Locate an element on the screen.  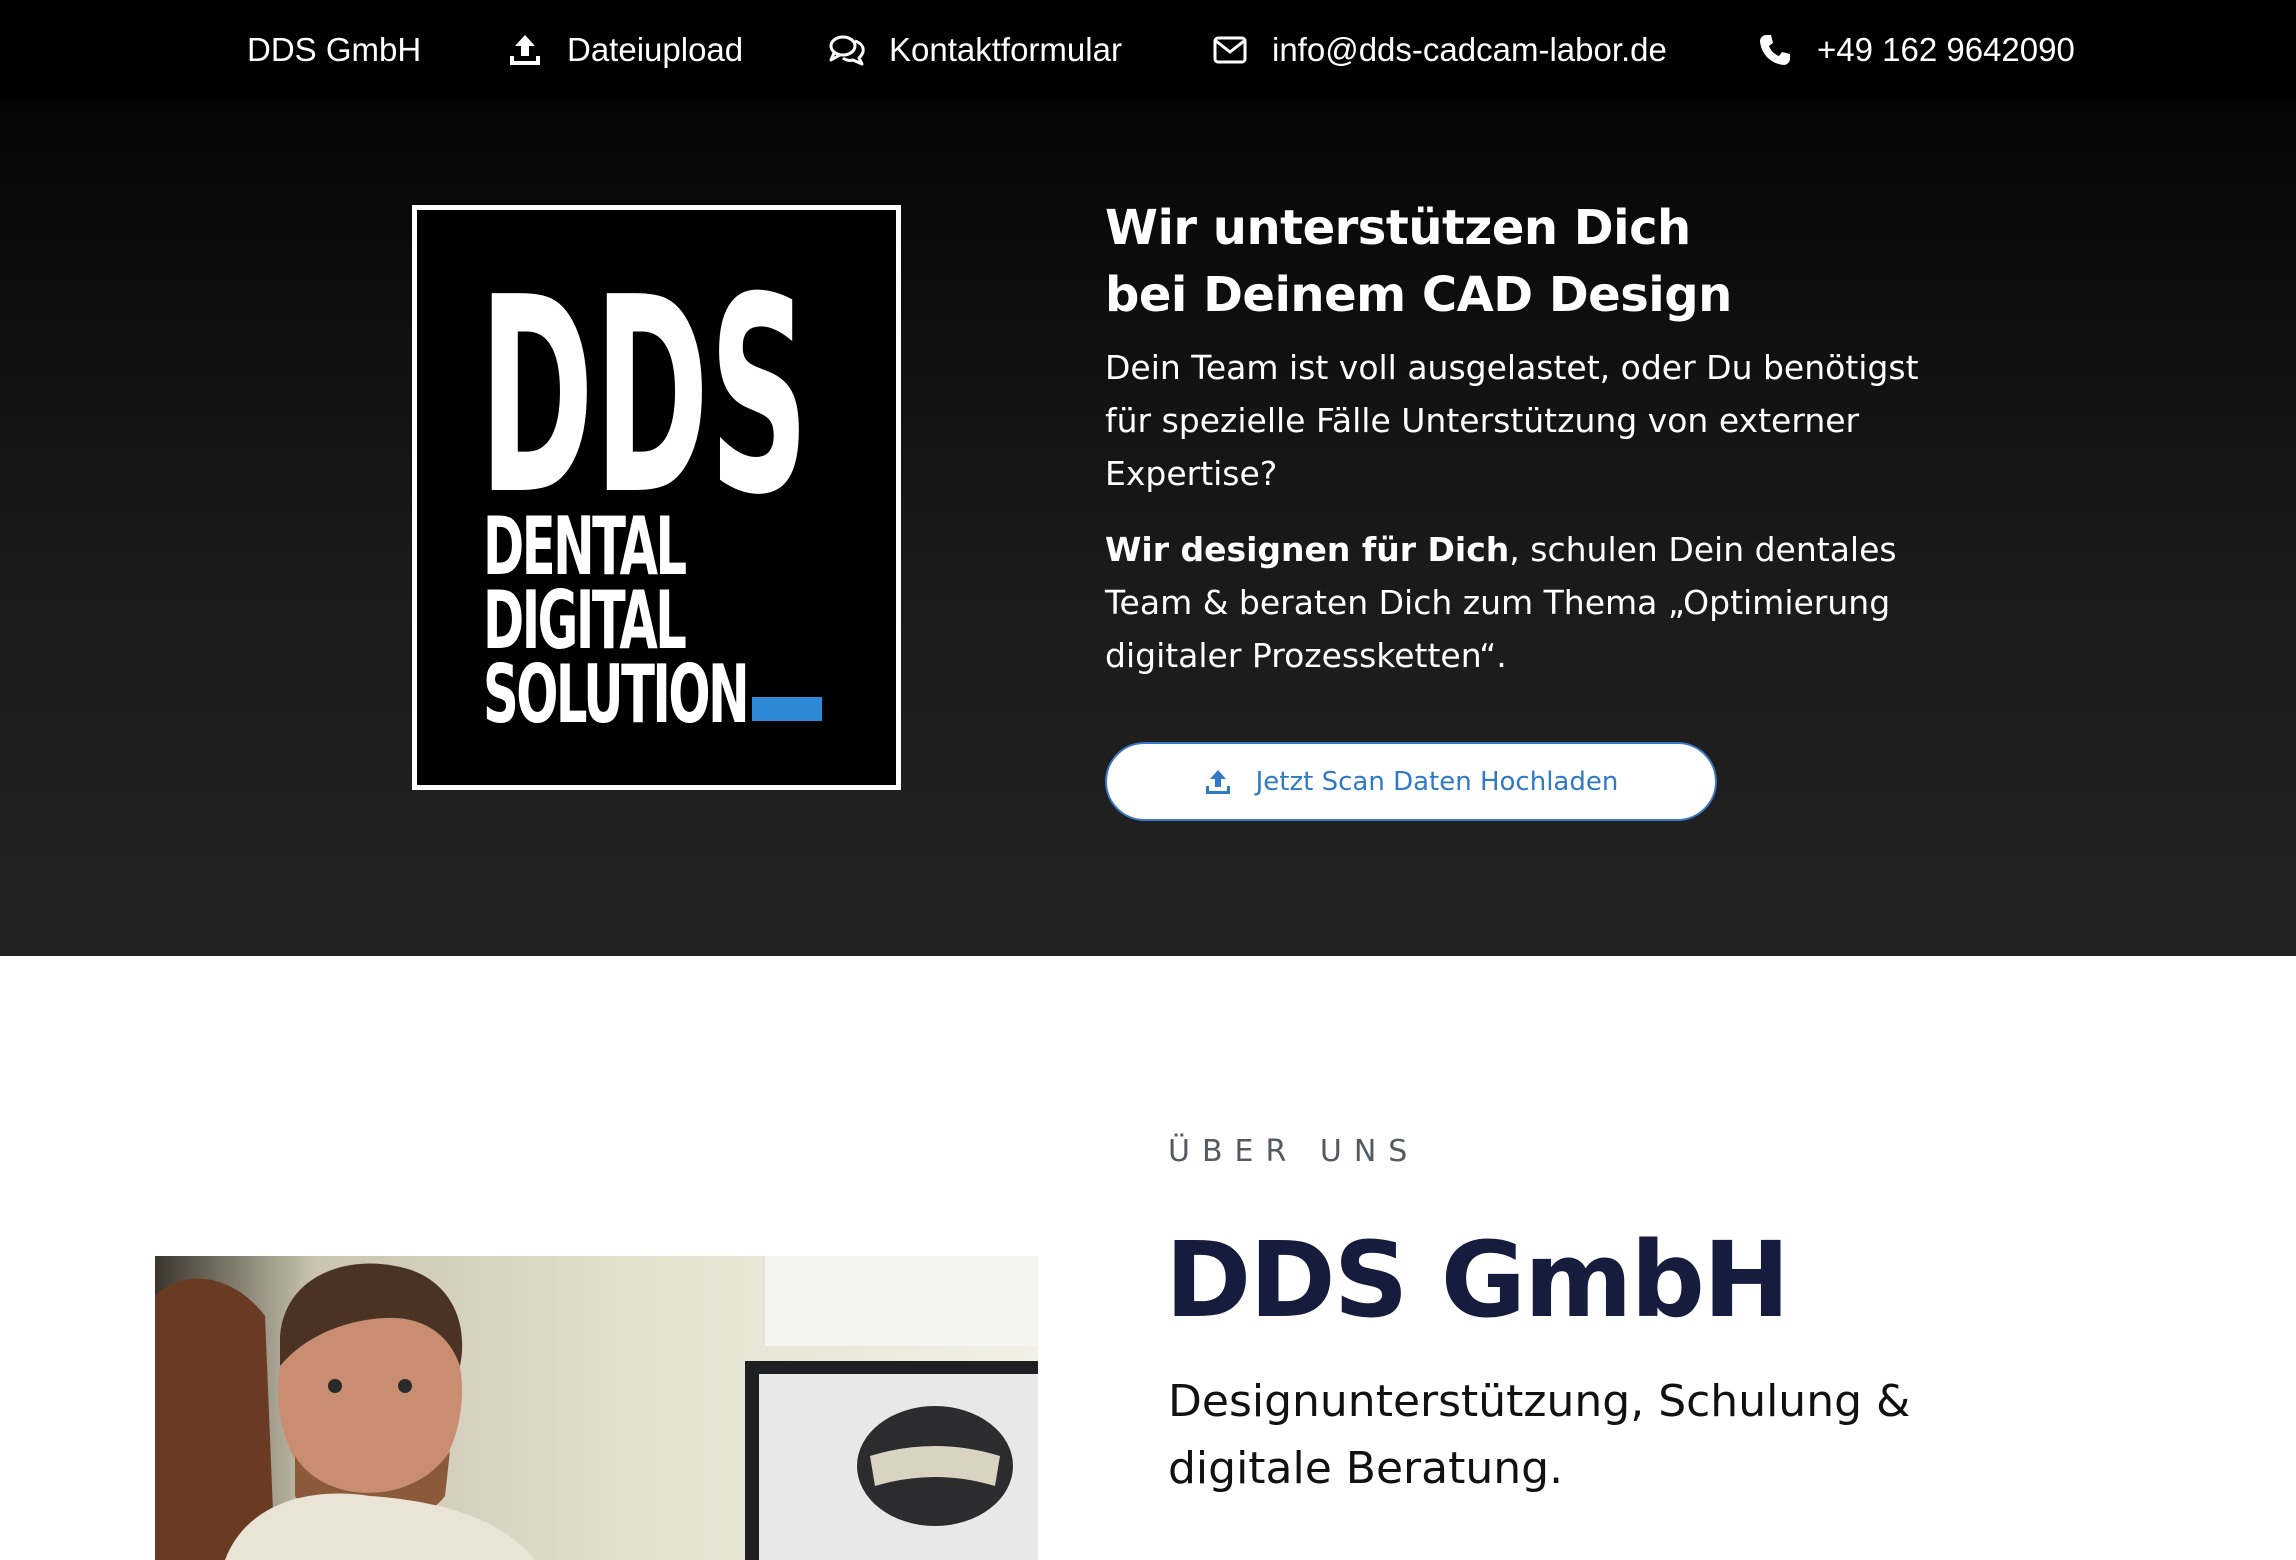
dds-logo: DDS DENTAL DIGITAL SOLUTION is located at coordinates (656, 497).